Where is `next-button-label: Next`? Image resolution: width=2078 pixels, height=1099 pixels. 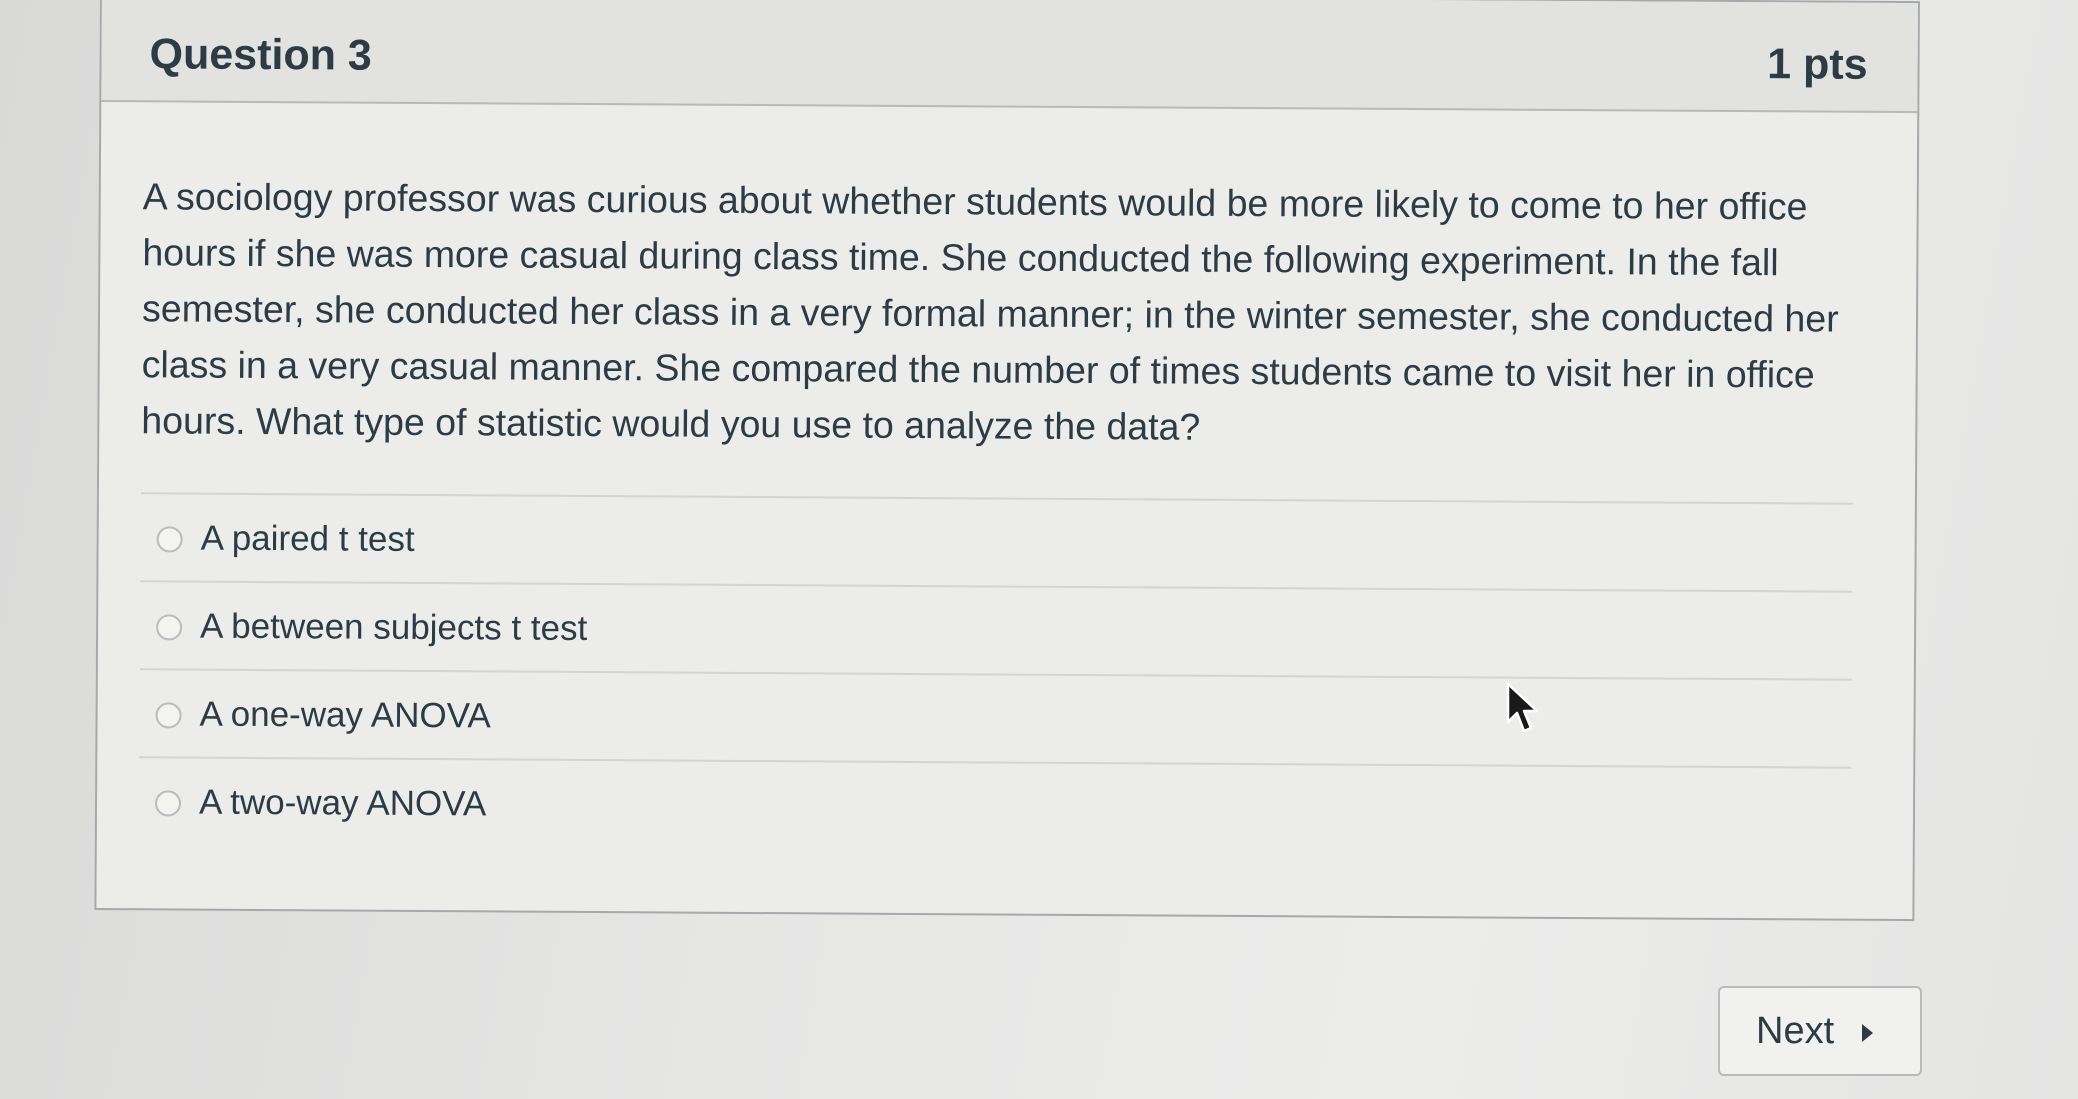
next-button-label: Next is located at coordinates (1795, 1031).